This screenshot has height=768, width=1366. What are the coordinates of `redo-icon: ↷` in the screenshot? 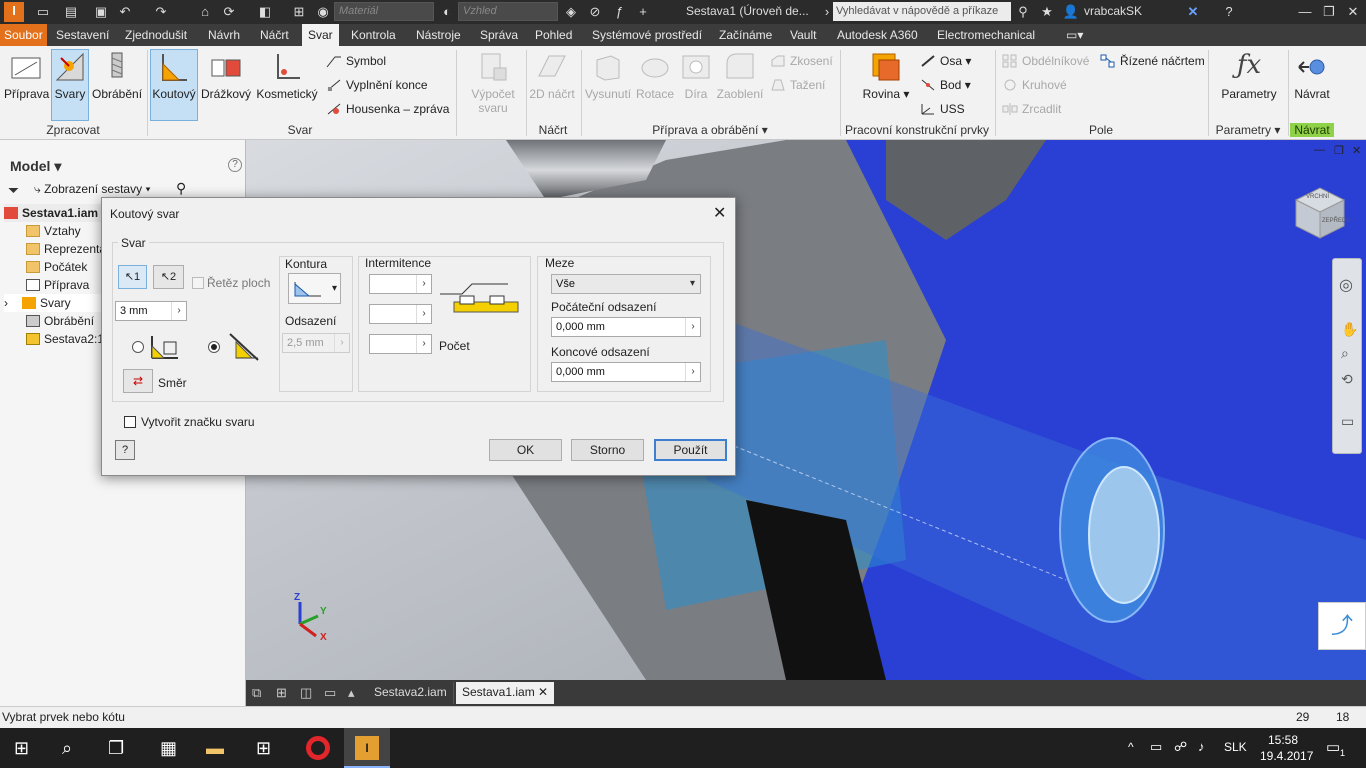 It's located at (161, 12).